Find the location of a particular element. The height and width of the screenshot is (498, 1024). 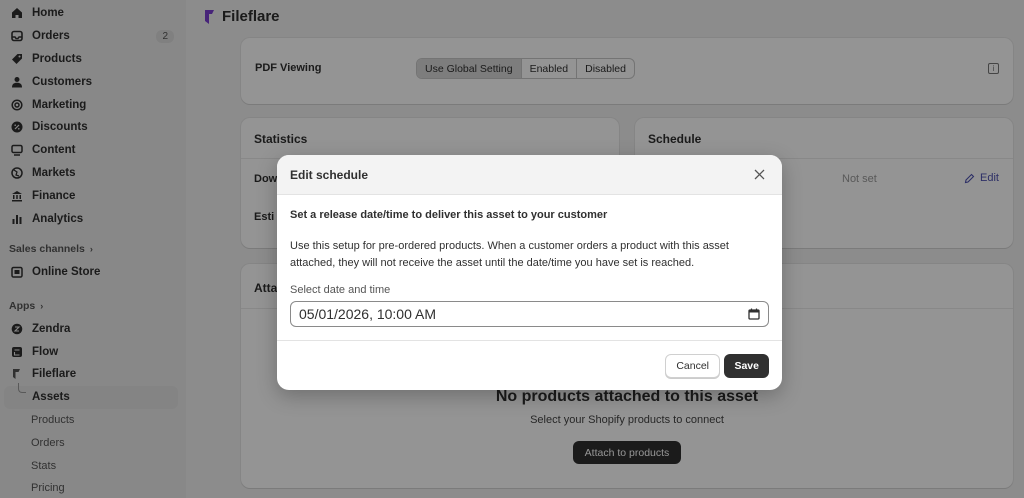

date-time-input: 05/01/2026, 10:00 AM is located at coordinates (529, 314).